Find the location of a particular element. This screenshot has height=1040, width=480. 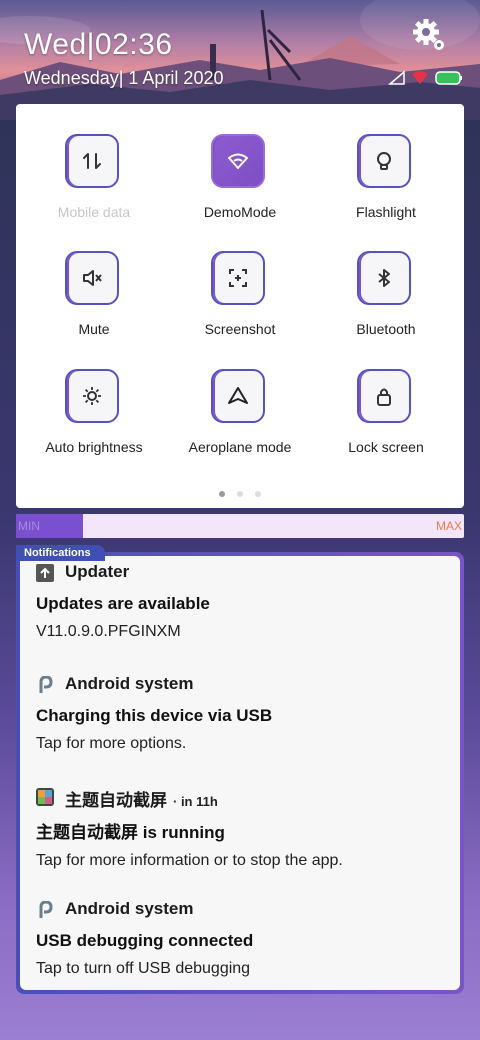

slider-max-label: MAX is located at coordinates (448, 526).